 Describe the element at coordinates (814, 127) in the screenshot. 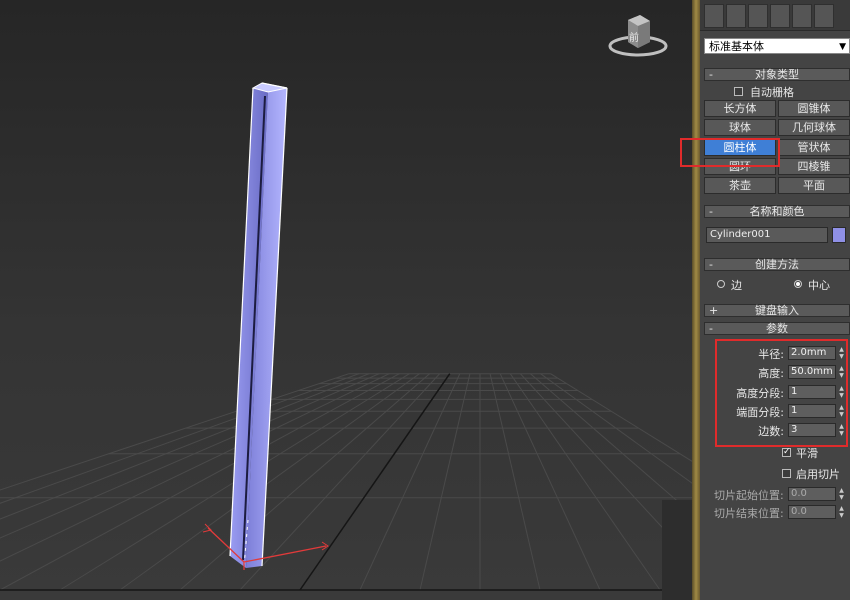

I see `geosphere-button: 几何球体` at that location.